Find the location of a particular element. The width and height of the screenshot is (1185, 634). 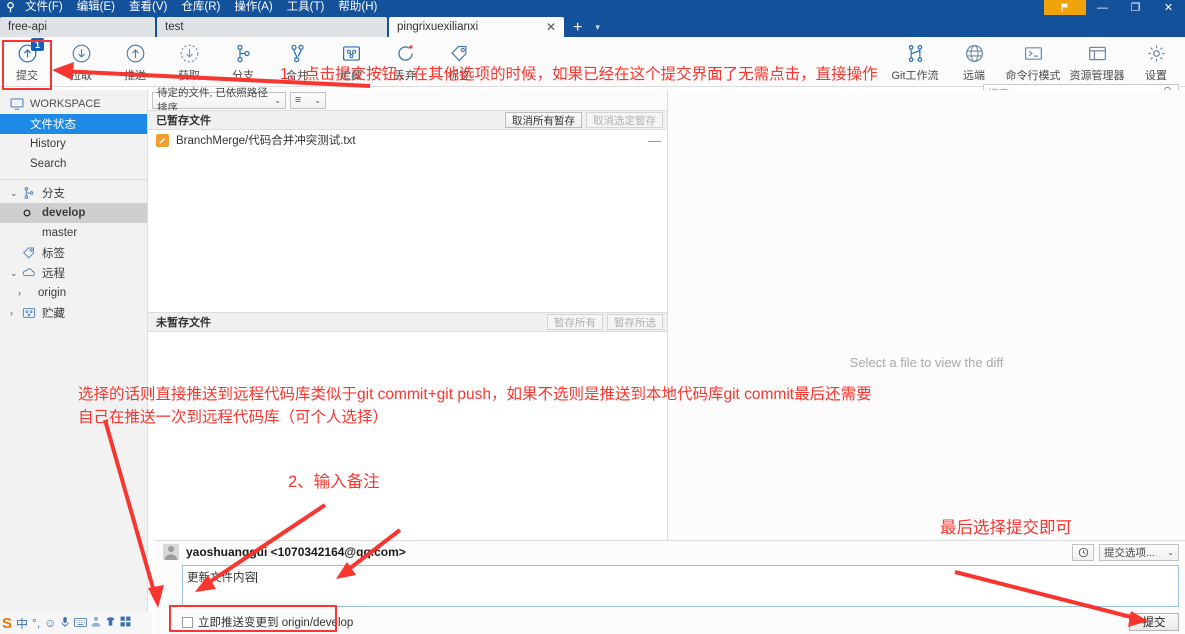

annotation-step3: 最后选择提交即可 is located at coordinates (1006, 528).